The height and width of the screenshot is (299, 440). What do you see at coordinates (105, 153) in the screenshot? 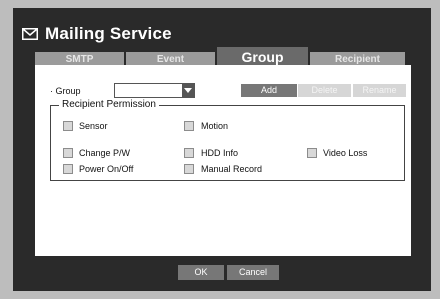
I see `change-pw-label: Change P/W` at bounding box center [105, 153].